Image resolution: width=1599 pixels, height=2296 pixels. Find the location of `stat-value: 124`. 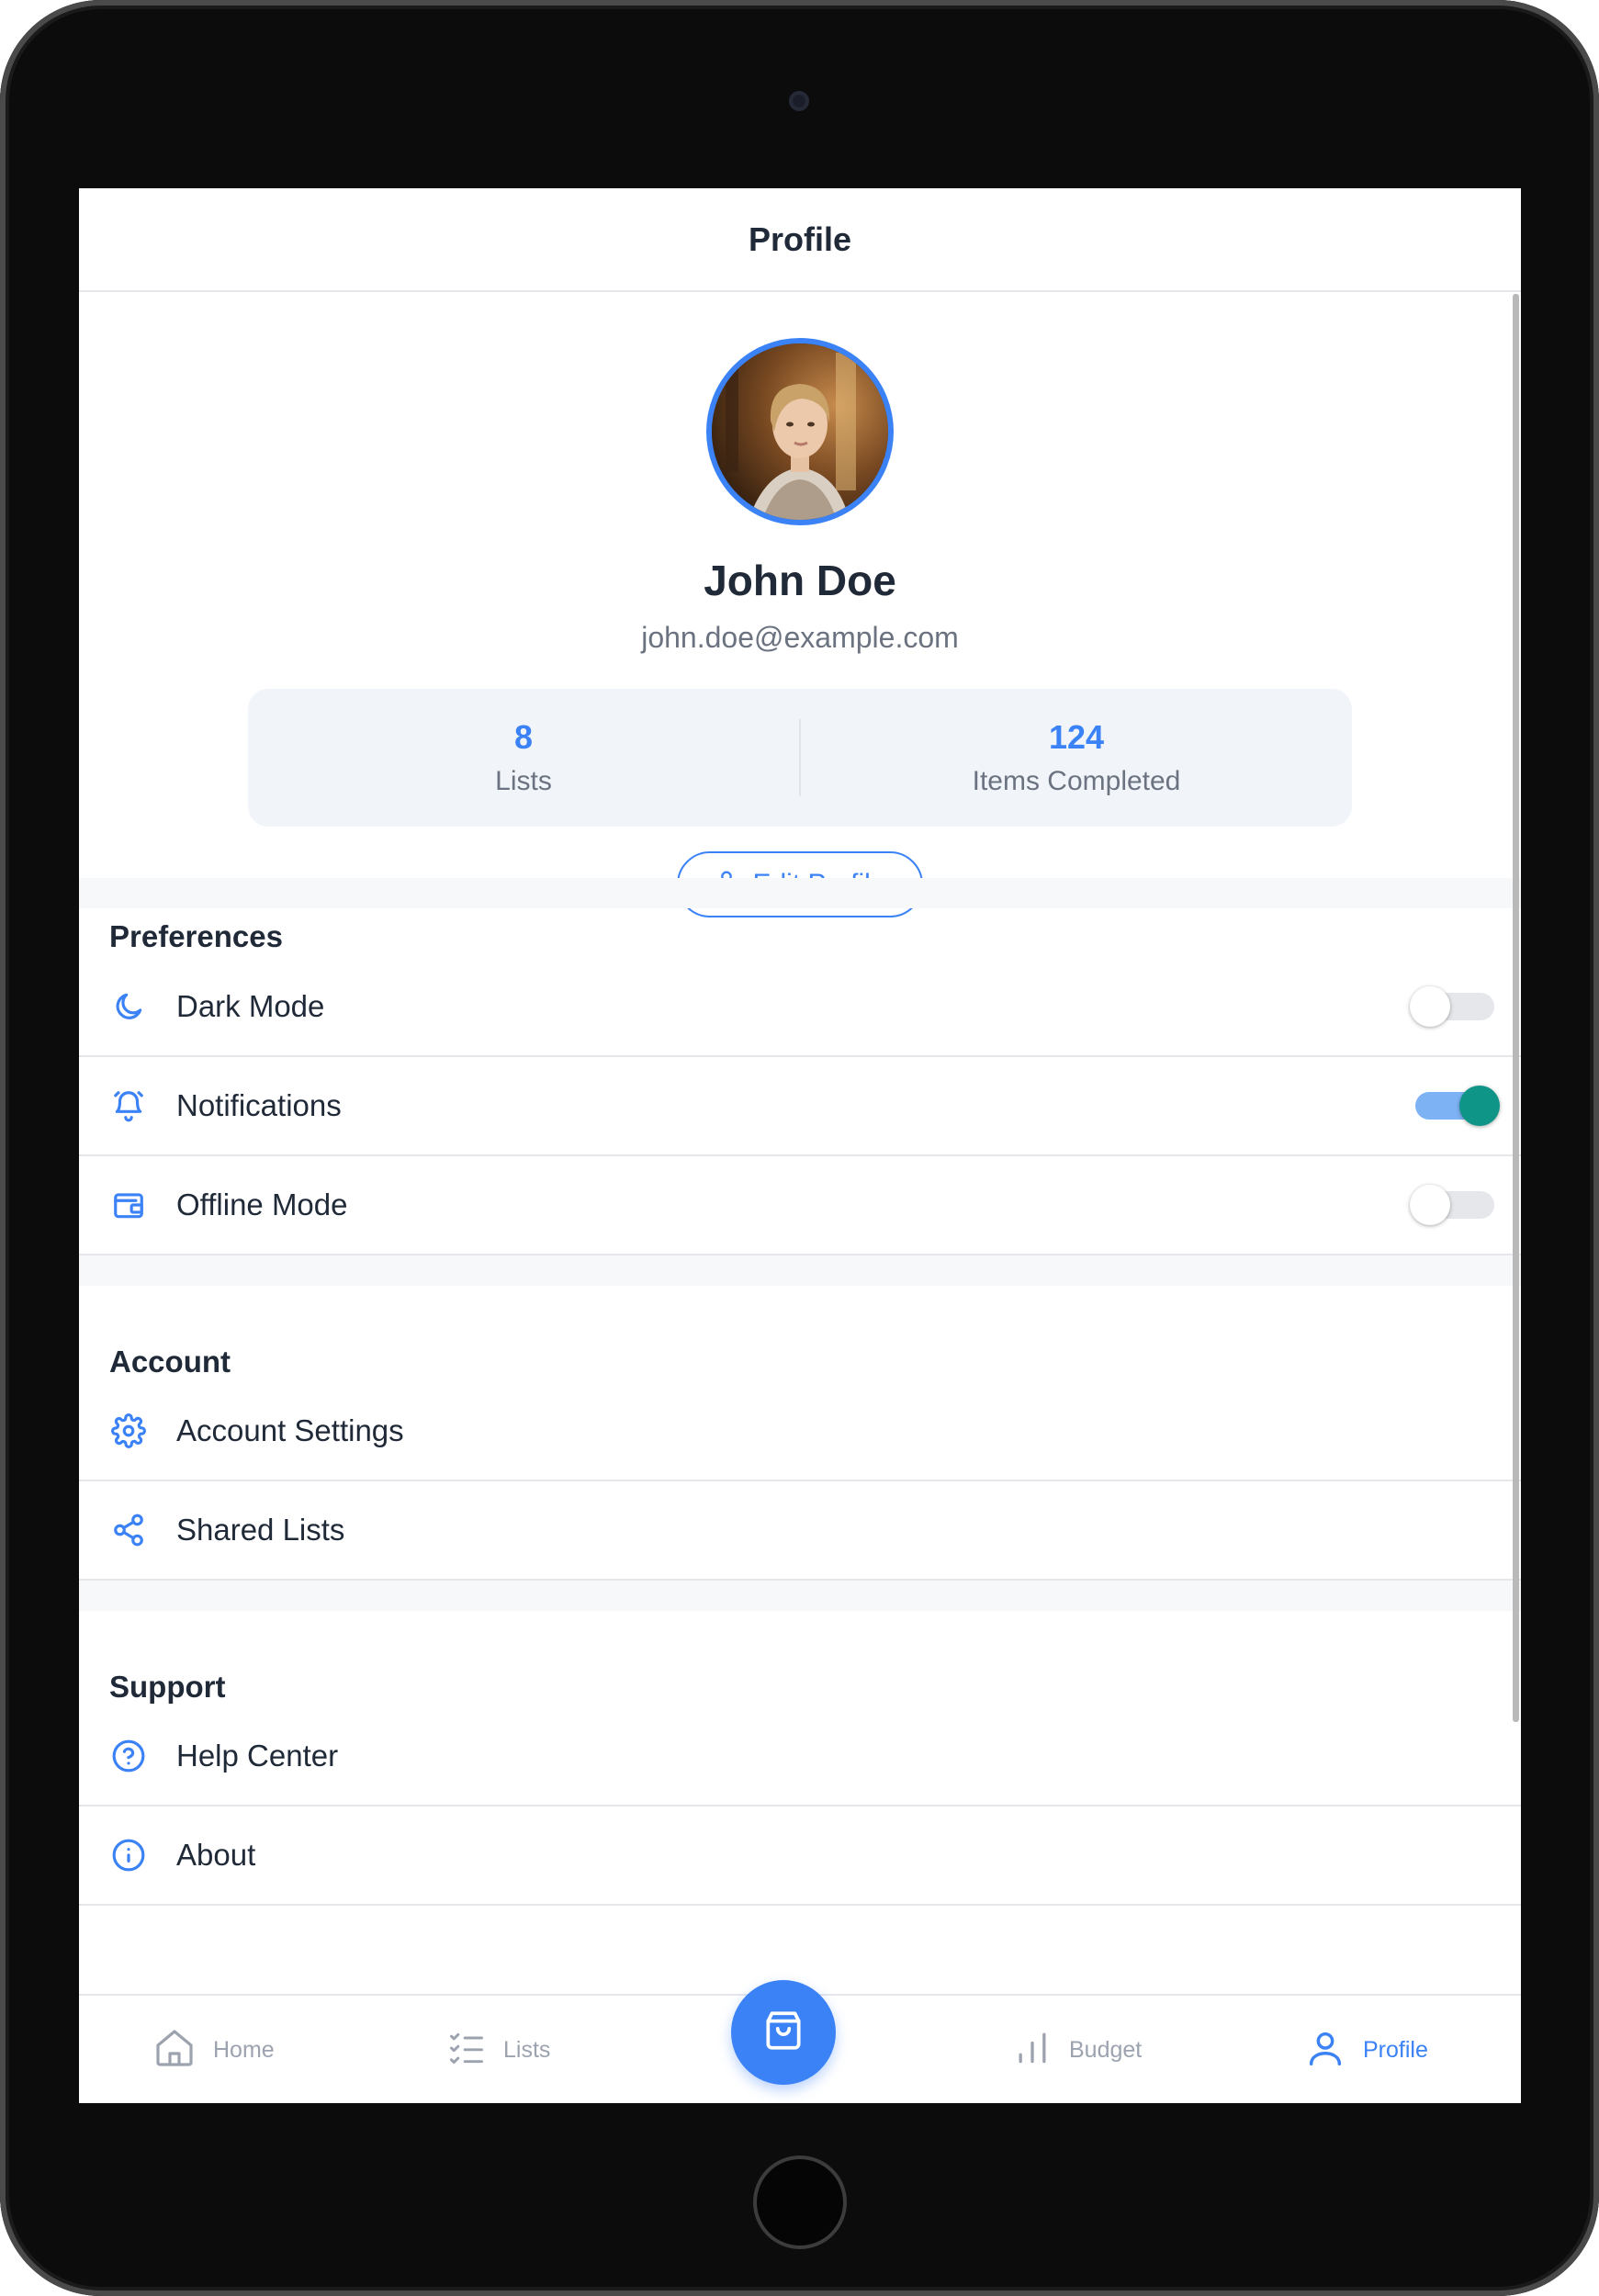

stat-value: 124 is located at coordinates (1076, 737).